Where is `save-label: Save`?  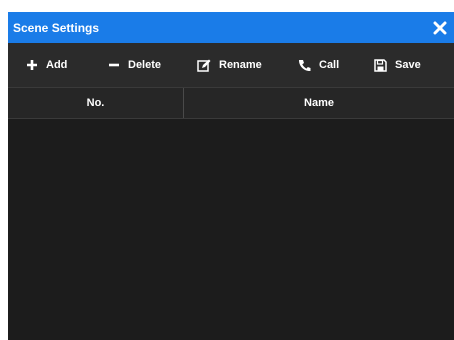
save-label: Save is located at coordinates (408, 65).